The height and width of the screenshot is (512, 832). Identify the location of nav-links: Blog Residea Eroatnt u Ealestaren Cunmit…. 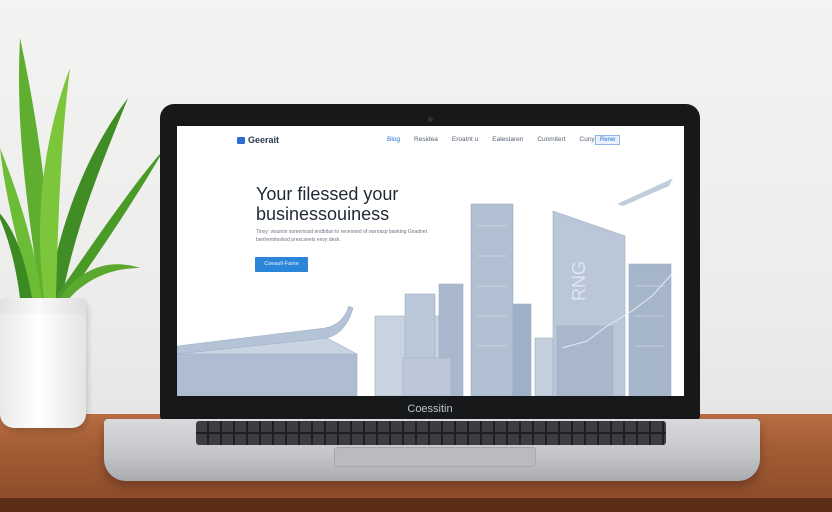
(498, 139).